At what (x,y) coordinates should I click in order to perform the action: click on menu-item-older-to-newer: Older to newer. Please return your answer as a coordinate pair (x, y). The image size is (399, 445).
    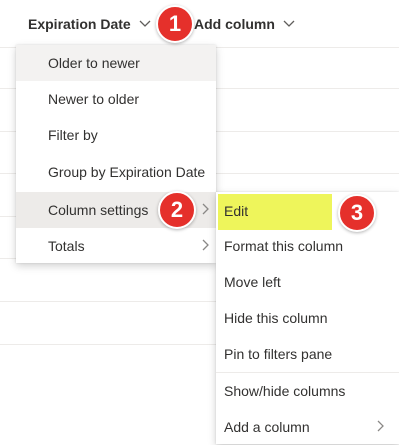
    Looking at the image, I should click on (116, 63).